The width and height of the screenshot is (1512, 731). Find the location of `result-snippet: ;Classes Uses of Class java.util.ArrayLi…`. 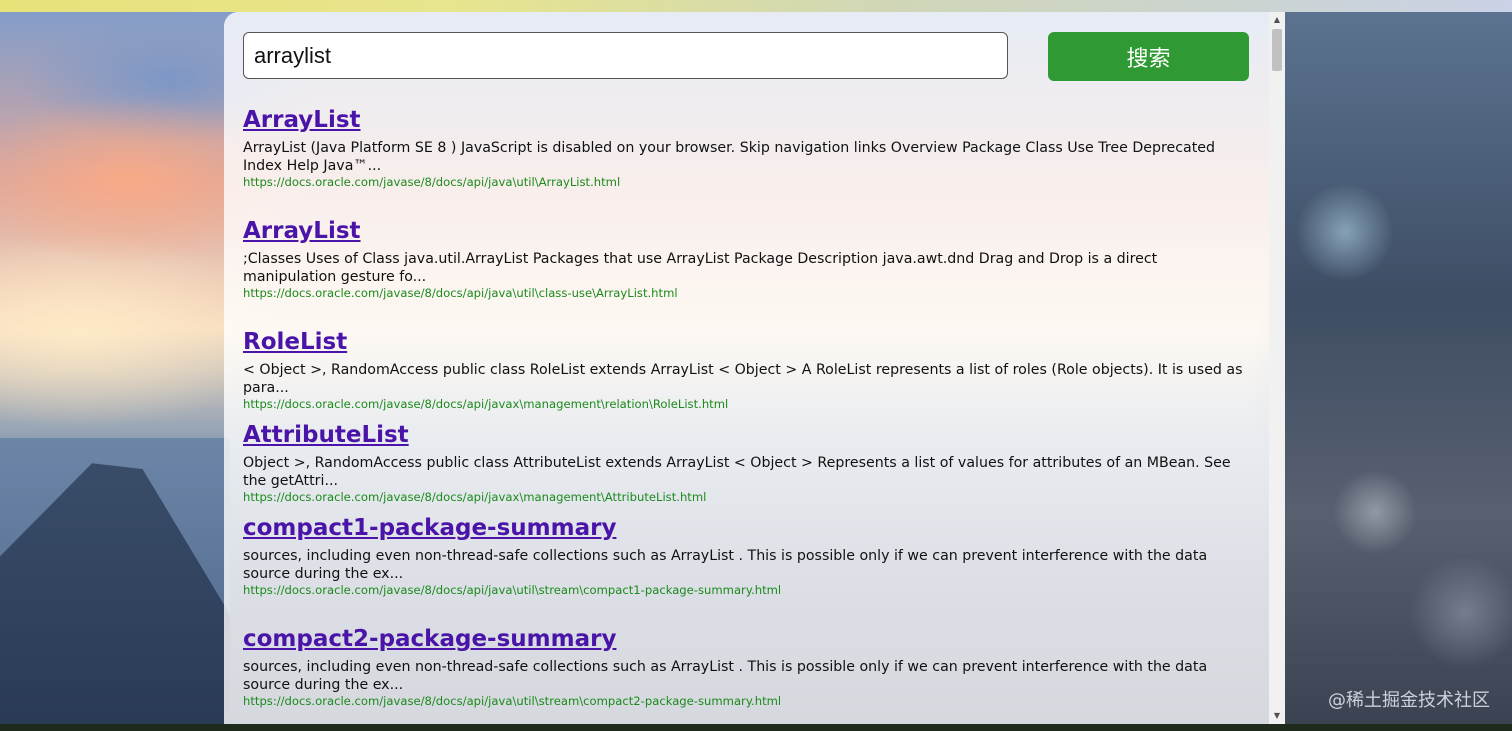

result-snippet: ;Classes Uses of Class java.util.ArrayLi… is located at coordinates (700, 268).